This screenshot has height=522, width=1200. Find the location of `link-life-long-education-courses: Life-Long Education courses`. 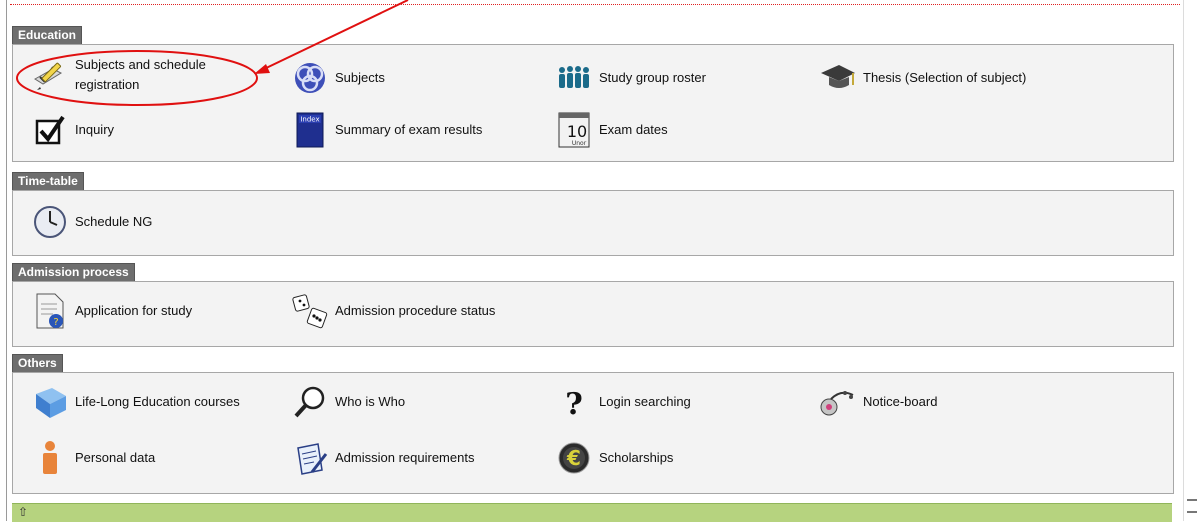

link-life-long-education-courses: Life-Long Education courses is located at coordinates (135, 402).